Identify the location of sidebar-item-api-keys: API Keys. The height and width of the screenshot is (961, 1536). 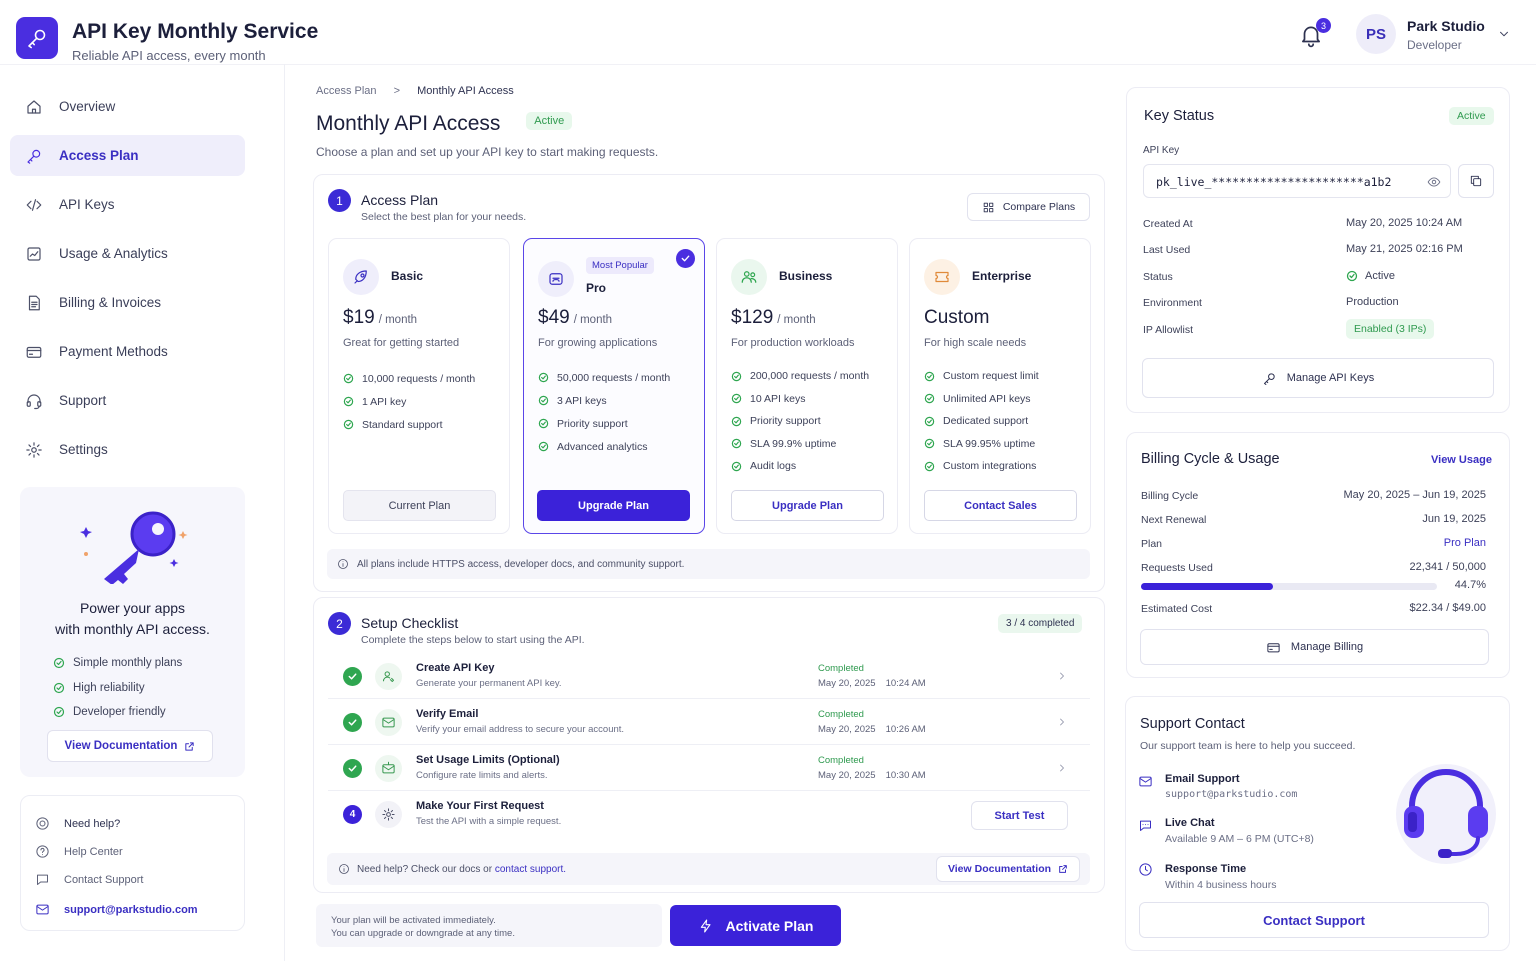
(127, 204).